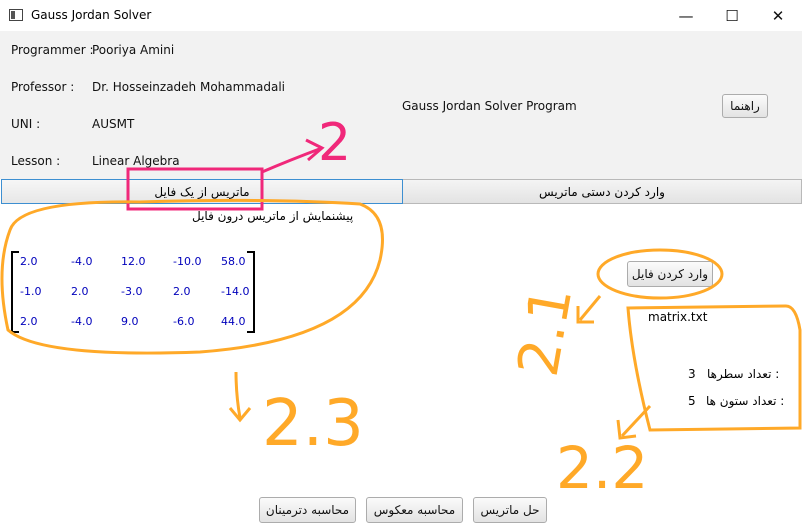 The height and width of the screenshot is (530, 802). What do you see at coordinates (307, 510) in the screenshot?
I see `determinant-button: محاسبه دترمینان` at bounding box center [307, 510].